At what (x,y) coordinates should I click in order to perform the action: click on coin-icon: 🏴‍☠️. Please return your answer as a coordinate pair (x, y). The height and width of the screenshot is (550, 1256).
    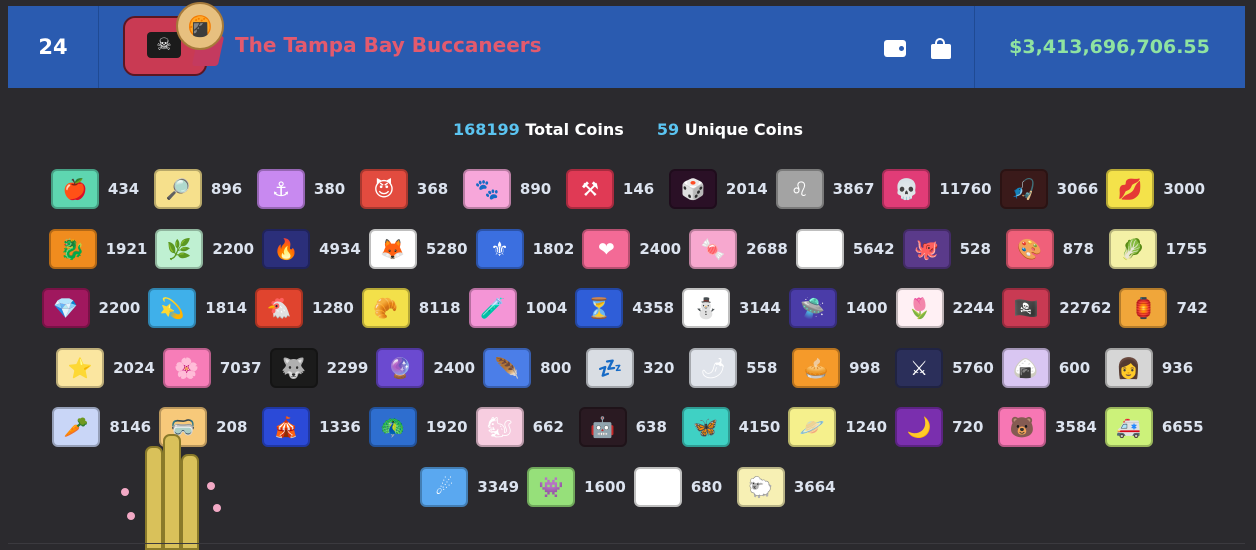
    Looking at the image, I should click on (1026, 308).